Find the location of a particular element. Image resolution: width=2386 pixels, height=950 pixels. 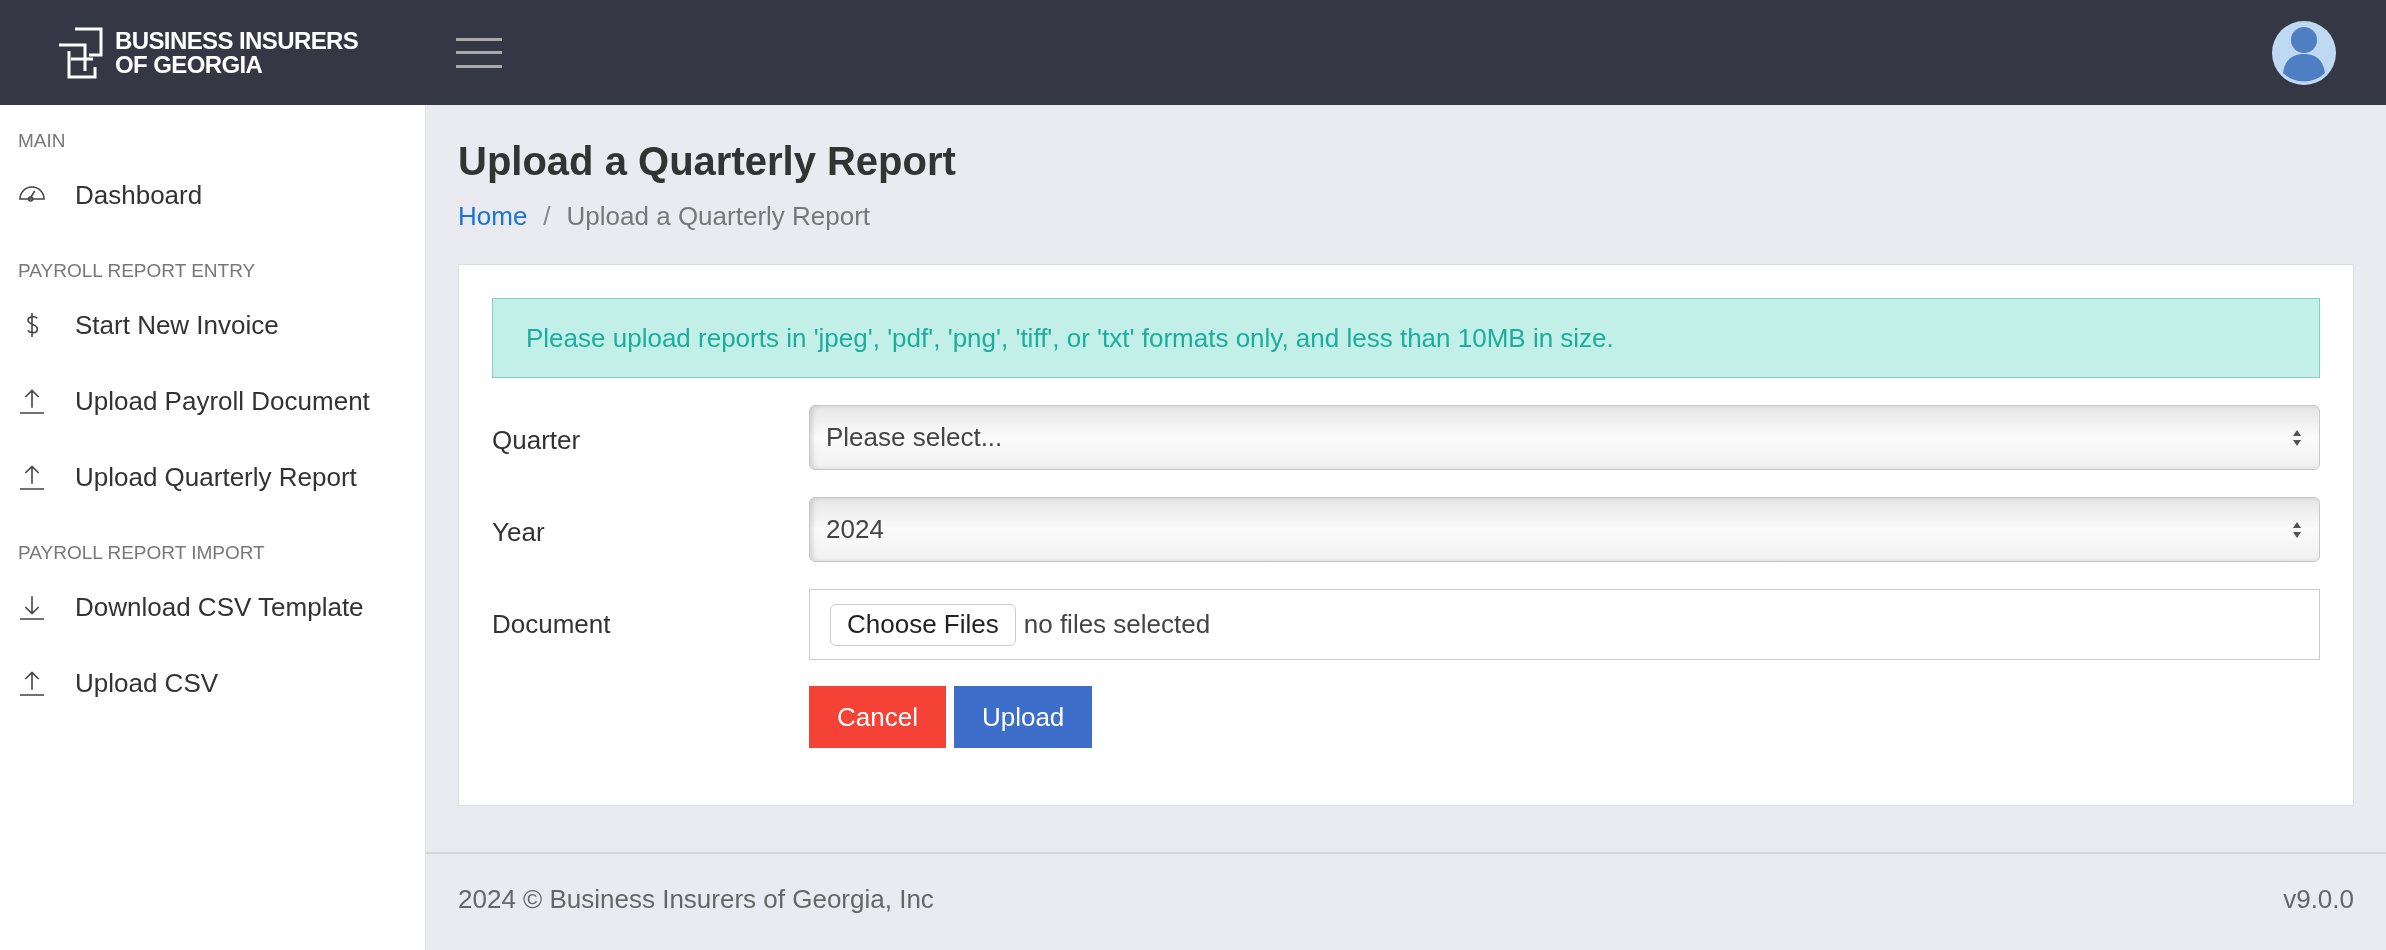

logo-text: BUSINESS INSURERS OF GEORGIA is located at coordinates (237, 52).